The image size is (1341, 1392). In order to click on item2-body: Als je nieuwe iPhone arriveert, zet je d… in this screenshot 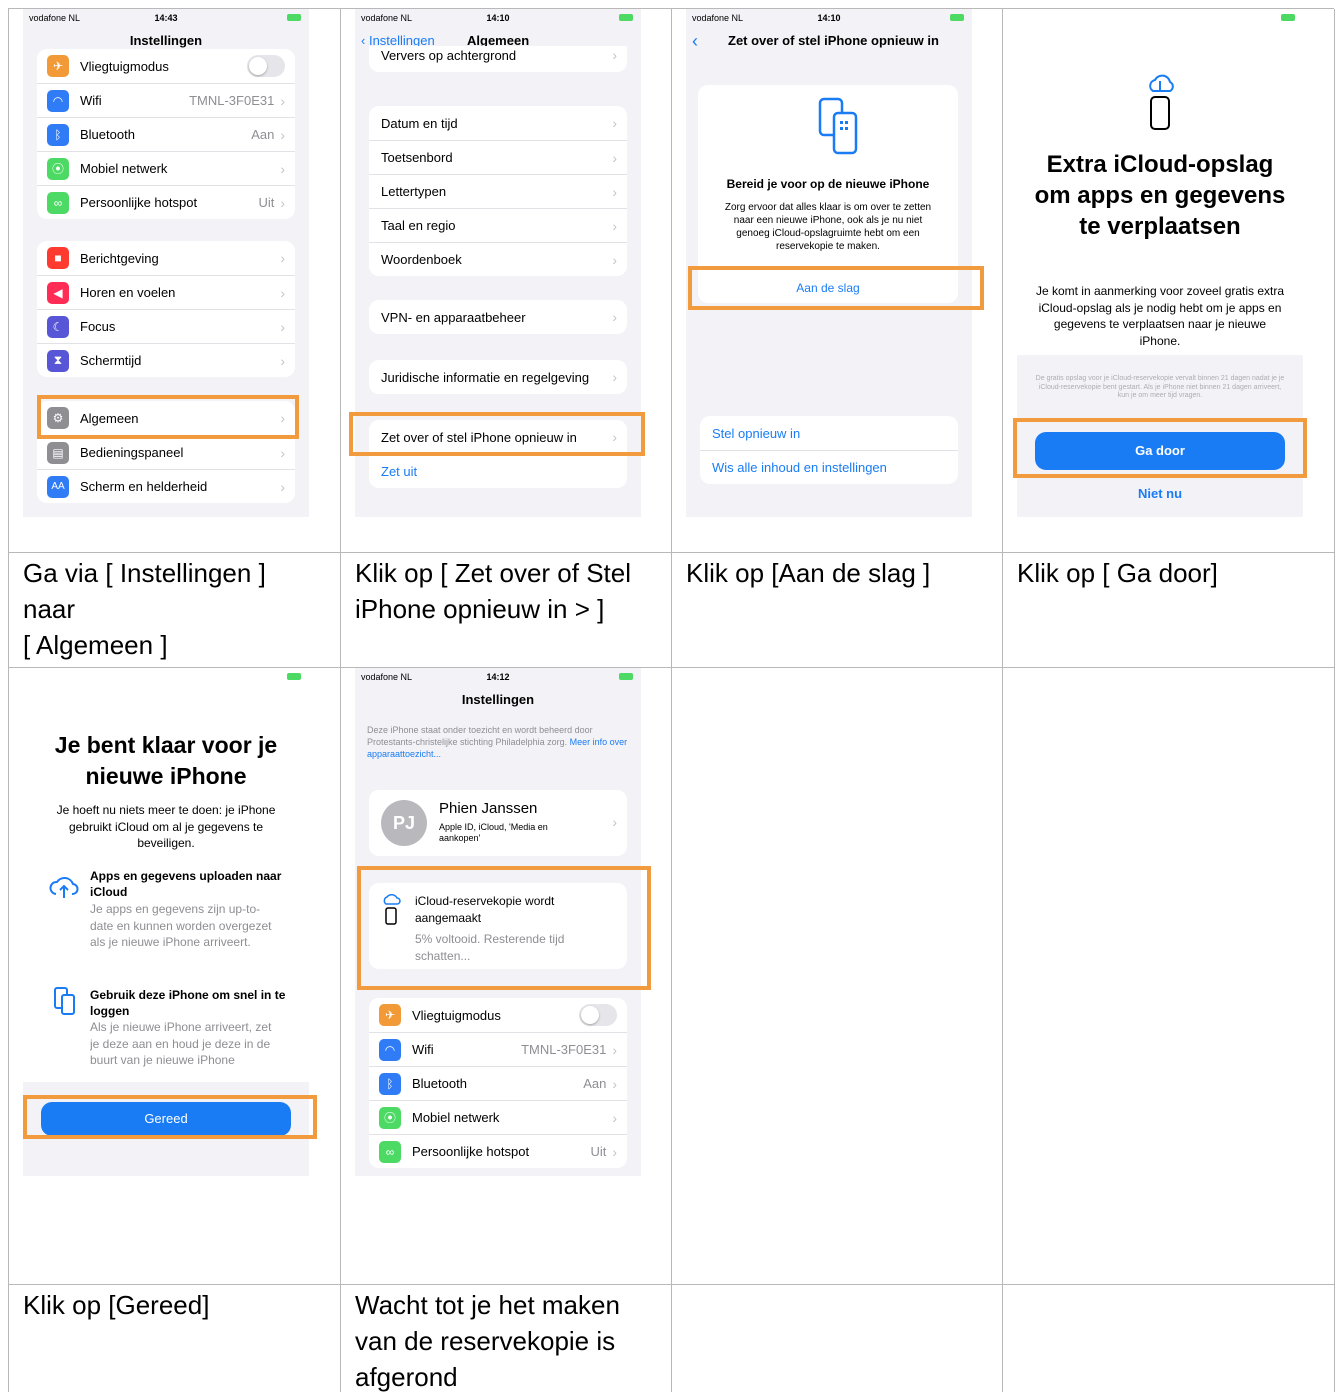, I will do `click(181, 1043)`.